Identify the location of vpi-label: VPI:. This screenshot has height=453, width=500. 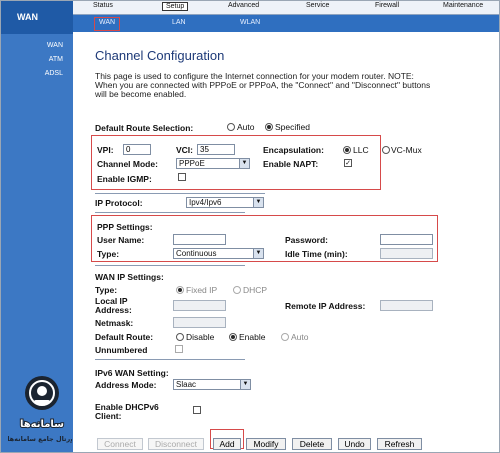
(105, 150).